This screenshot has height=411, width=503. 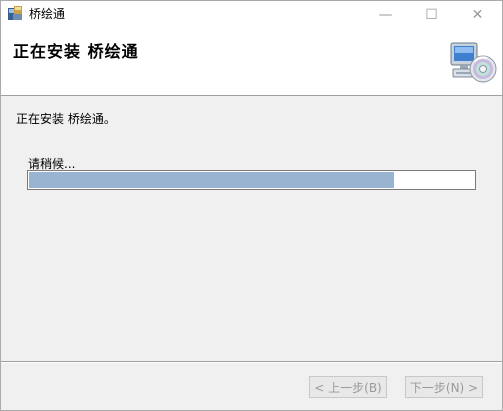 What do you see at coordinates (211, 180) in the screenshot?
I see `progress-fill` at bounding box center [211, 180].